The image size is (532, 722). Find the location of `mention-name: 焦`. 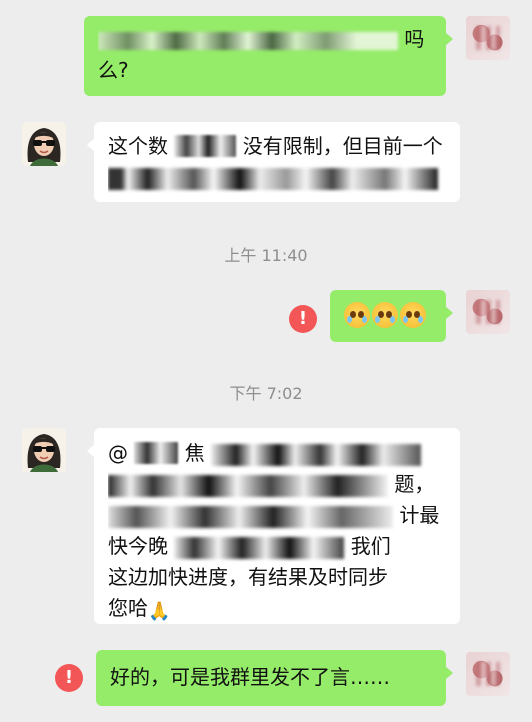

mention-name: 焦 is located at coordinates (194, 453).